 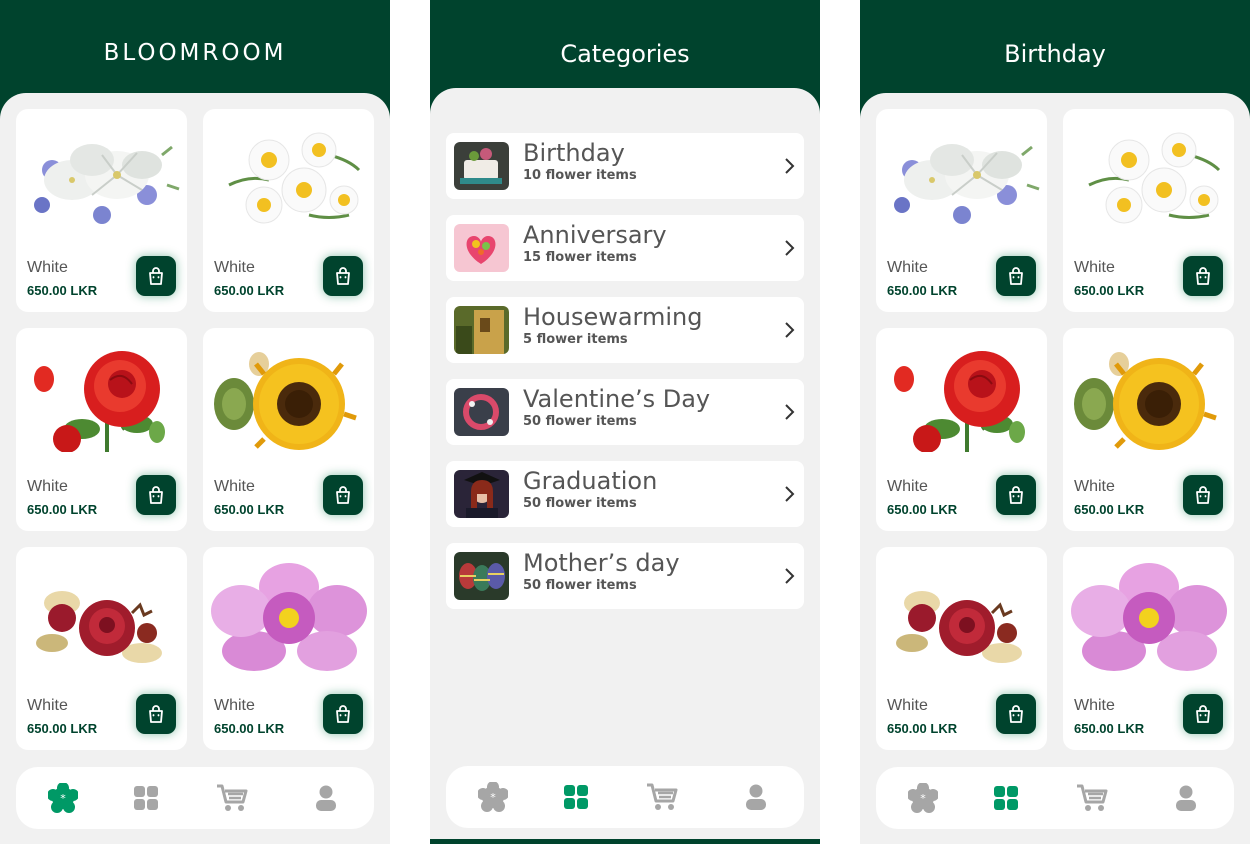 What do you see at coordinates (195, 53) in the screenshot?
I see `app-title: BLOOMROOM` at bounding box center [195, 53].